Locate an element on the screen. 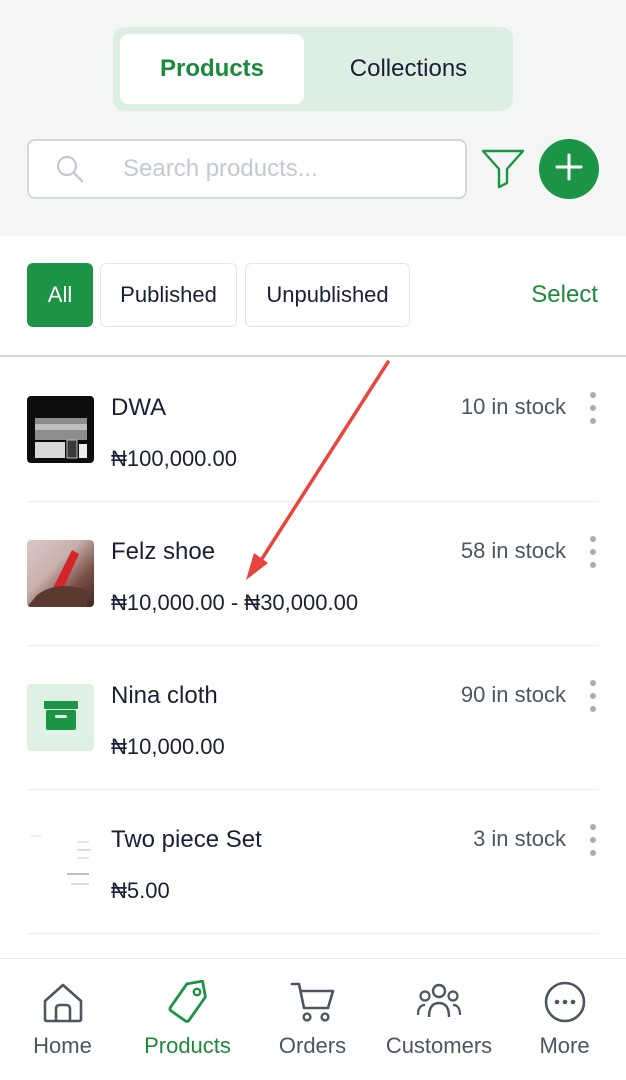  stock-count: 3 in stock is located at coordinates (519, 838).